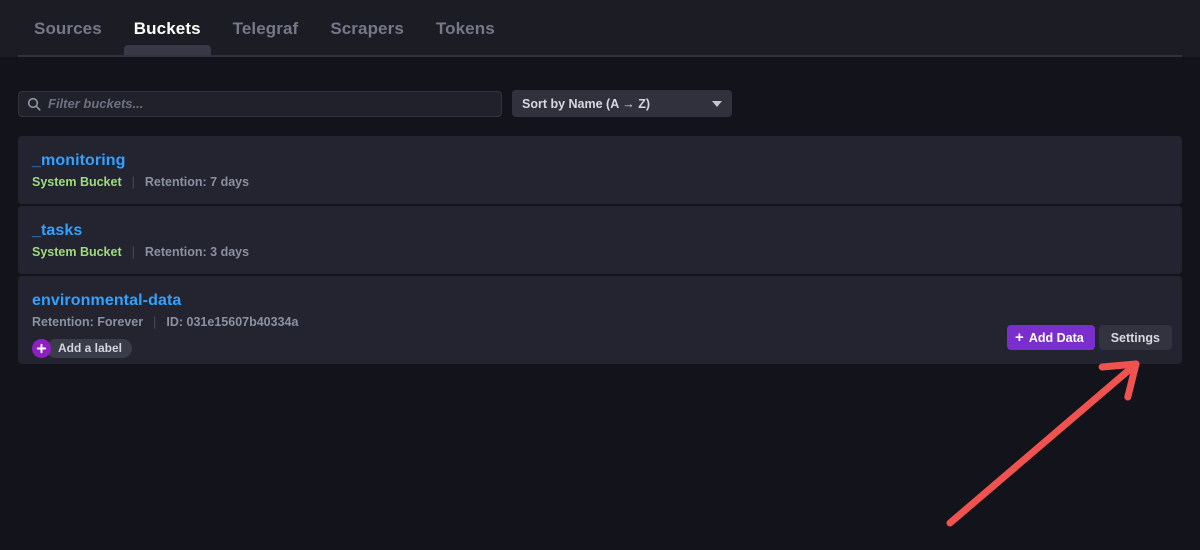 Image resolution: width=1200 pixels, height=550 pixels. I want to click on retention-text: Retention: 3 days, so click(197, 252).